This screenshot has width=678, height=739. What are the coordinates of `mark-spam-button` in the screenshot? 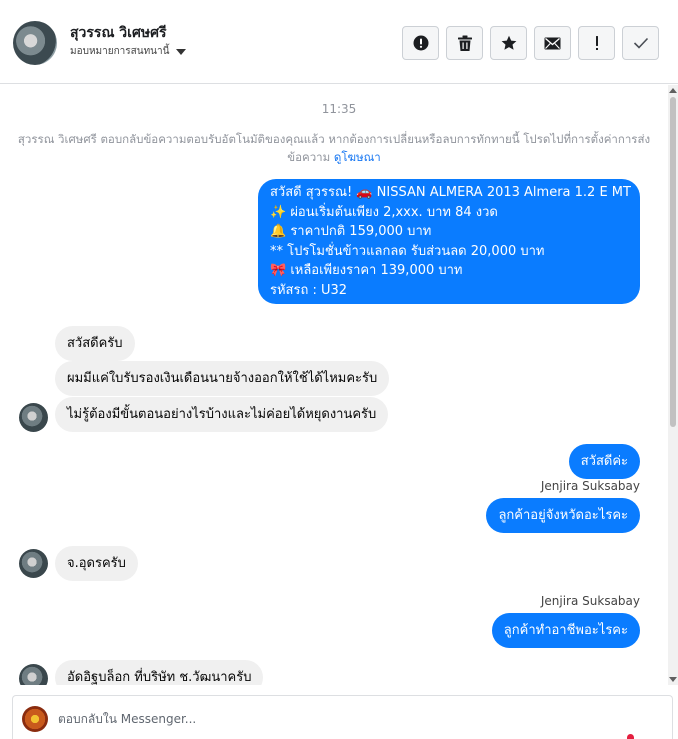 It's located at (420, 43).